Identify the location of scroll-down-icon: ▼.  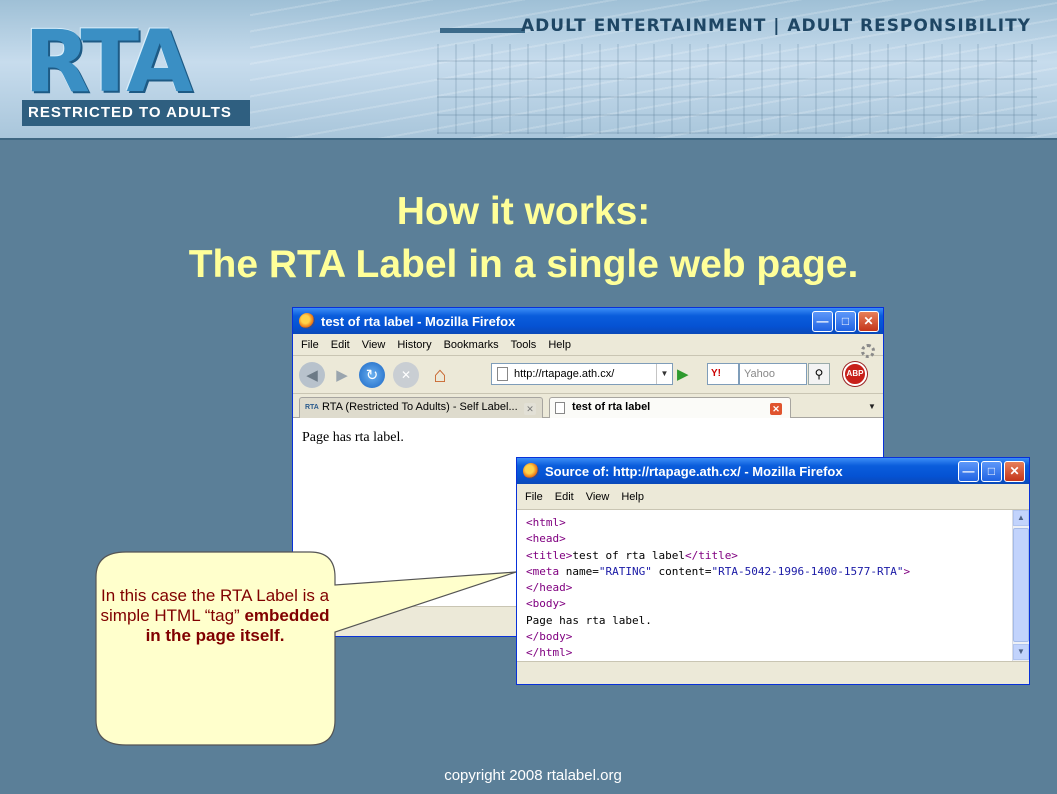
(1021, 652).